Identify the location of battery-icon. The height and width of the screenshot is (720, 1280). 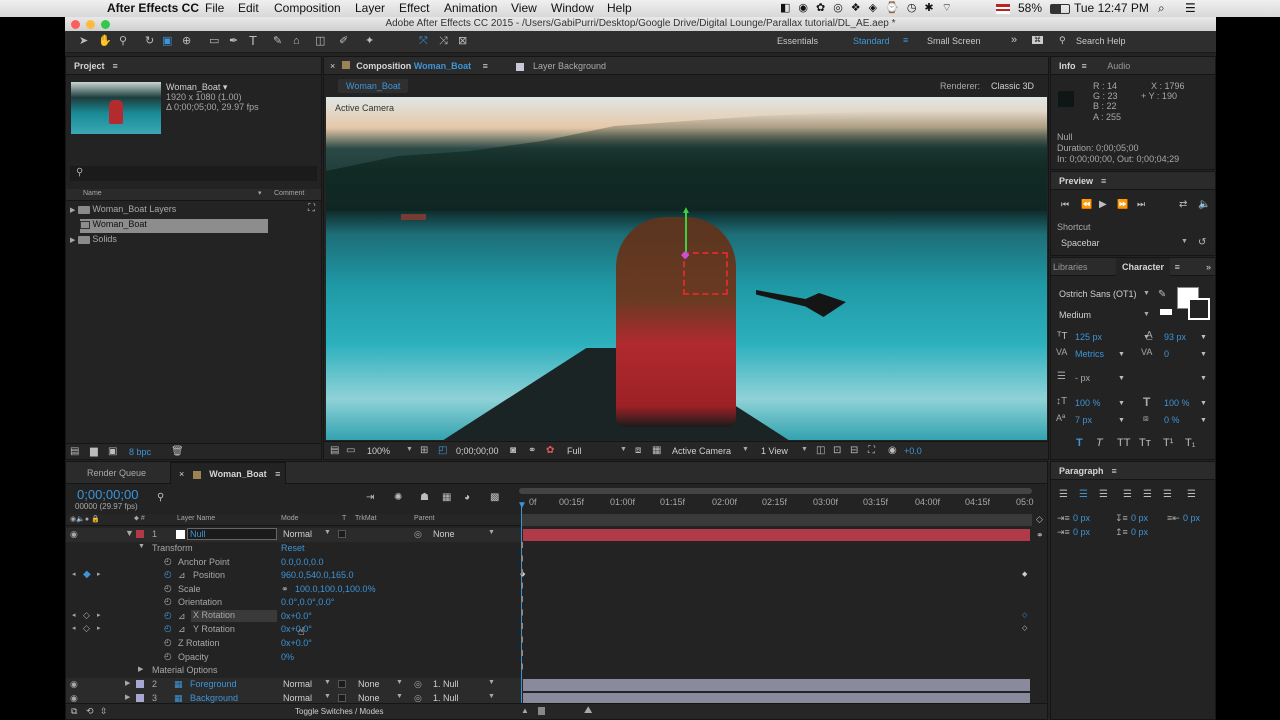
(1060, 9).